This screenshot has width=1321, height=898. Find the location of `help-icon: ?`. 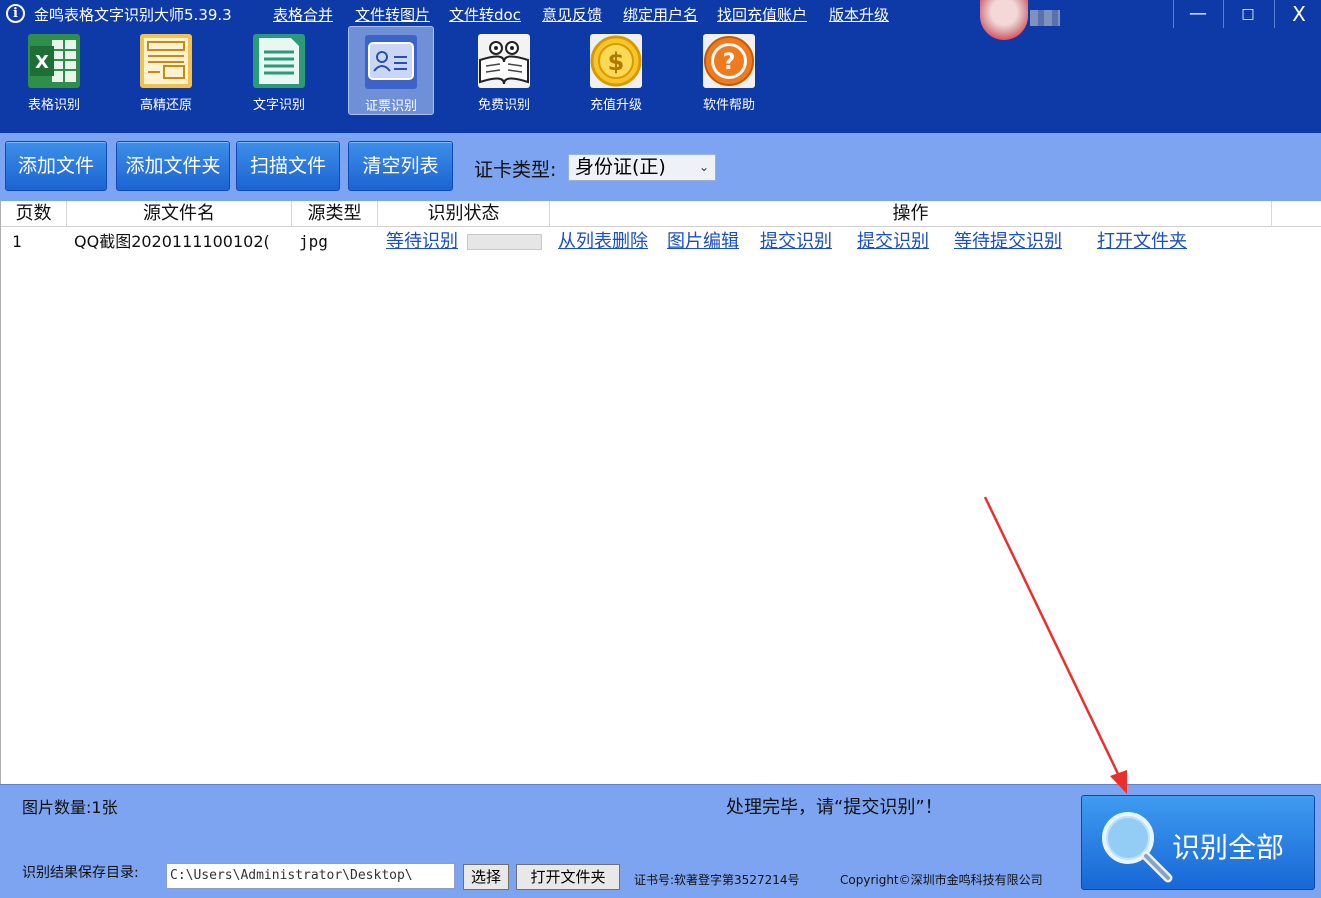

help-icon: ? is located at coordinates (729, 61).